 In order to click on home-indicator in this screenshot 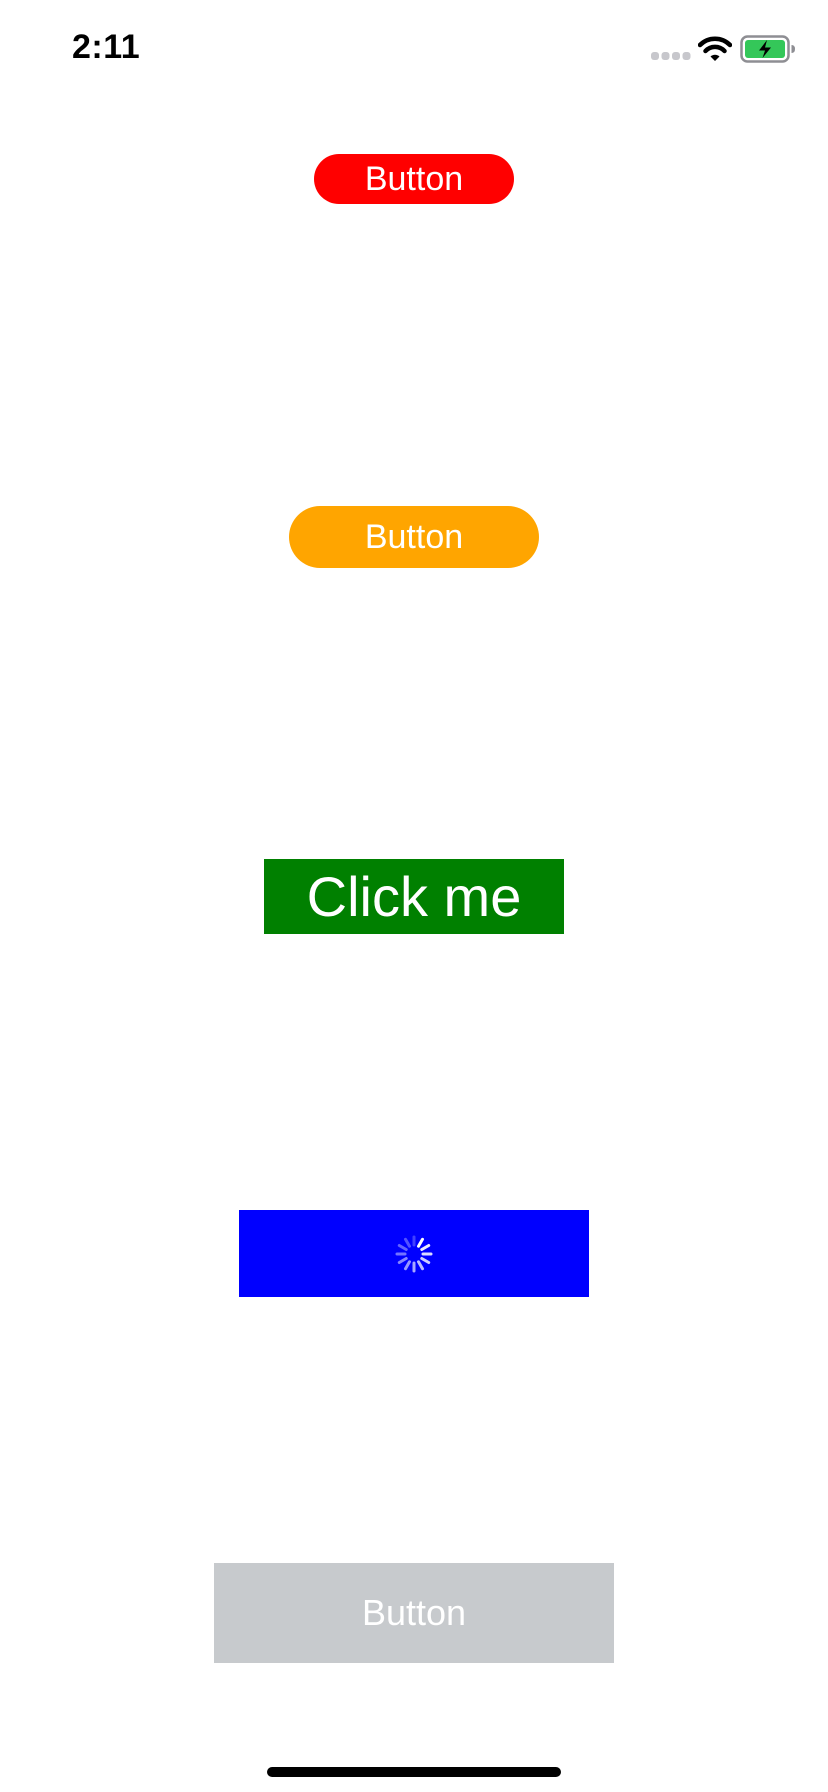, I will do `click(414, 1772)`.